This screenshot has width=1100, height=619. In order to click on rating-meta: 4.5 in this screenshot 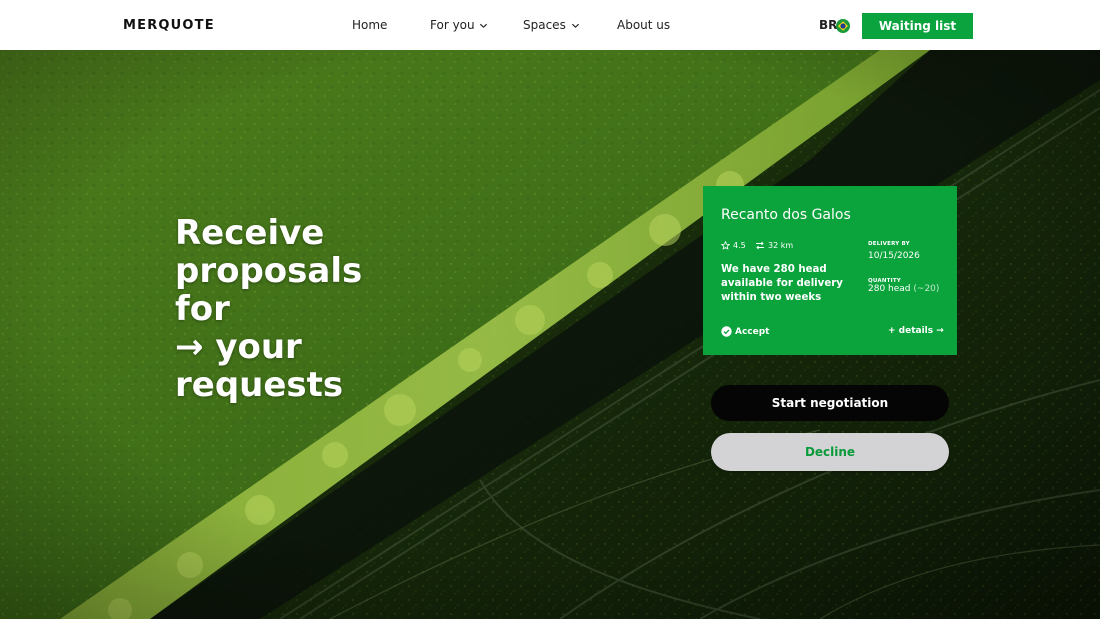, I will do `click(733, 245)`.